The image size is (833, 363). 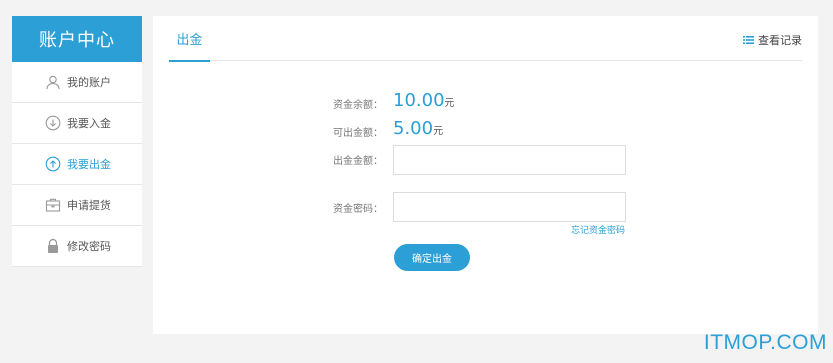 I want to click on balance-unit: 元, so click(x=449, y=103).